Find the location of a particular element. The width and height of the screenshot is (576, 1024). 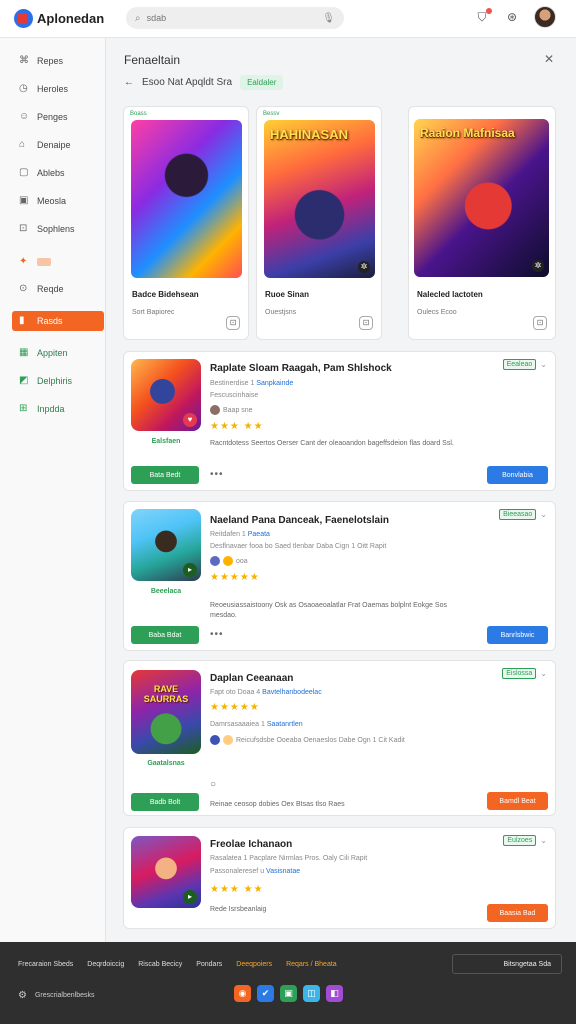

app-icon: ♥ is located at coordinates (166, 395).